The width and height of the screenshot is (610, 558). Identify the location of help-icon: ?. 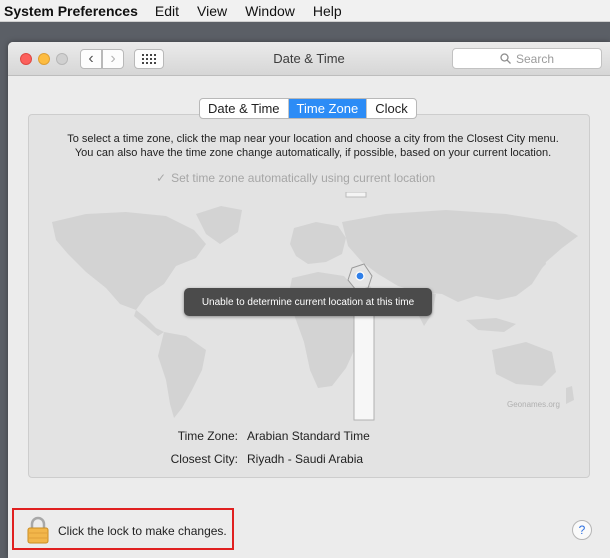
(582, 530).